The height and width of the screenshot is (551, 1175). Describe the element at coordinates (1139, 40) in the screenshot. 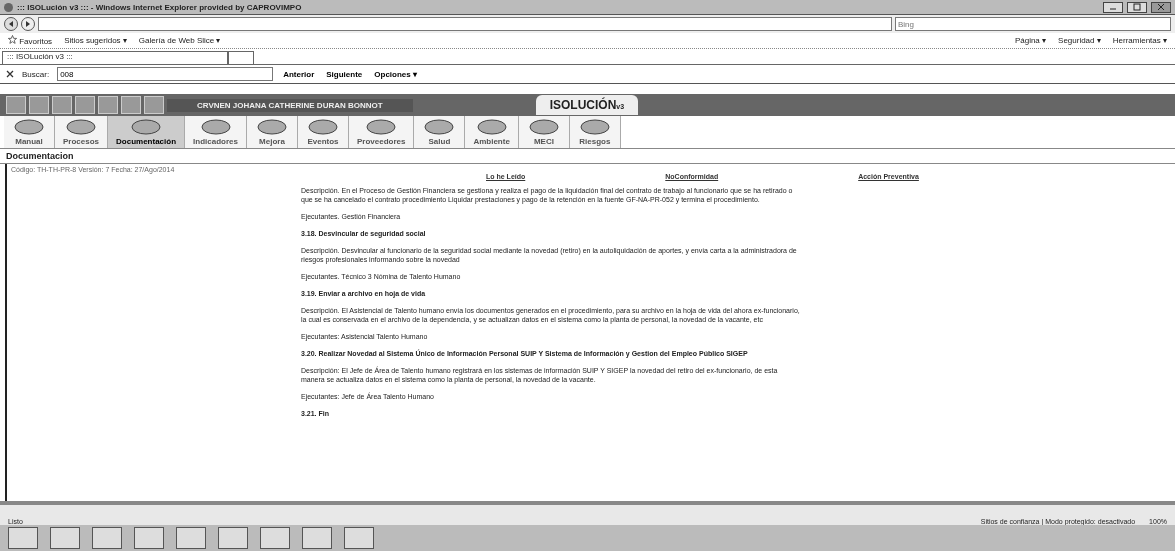

I see `command-menu: Herramientas ▾` at that location.